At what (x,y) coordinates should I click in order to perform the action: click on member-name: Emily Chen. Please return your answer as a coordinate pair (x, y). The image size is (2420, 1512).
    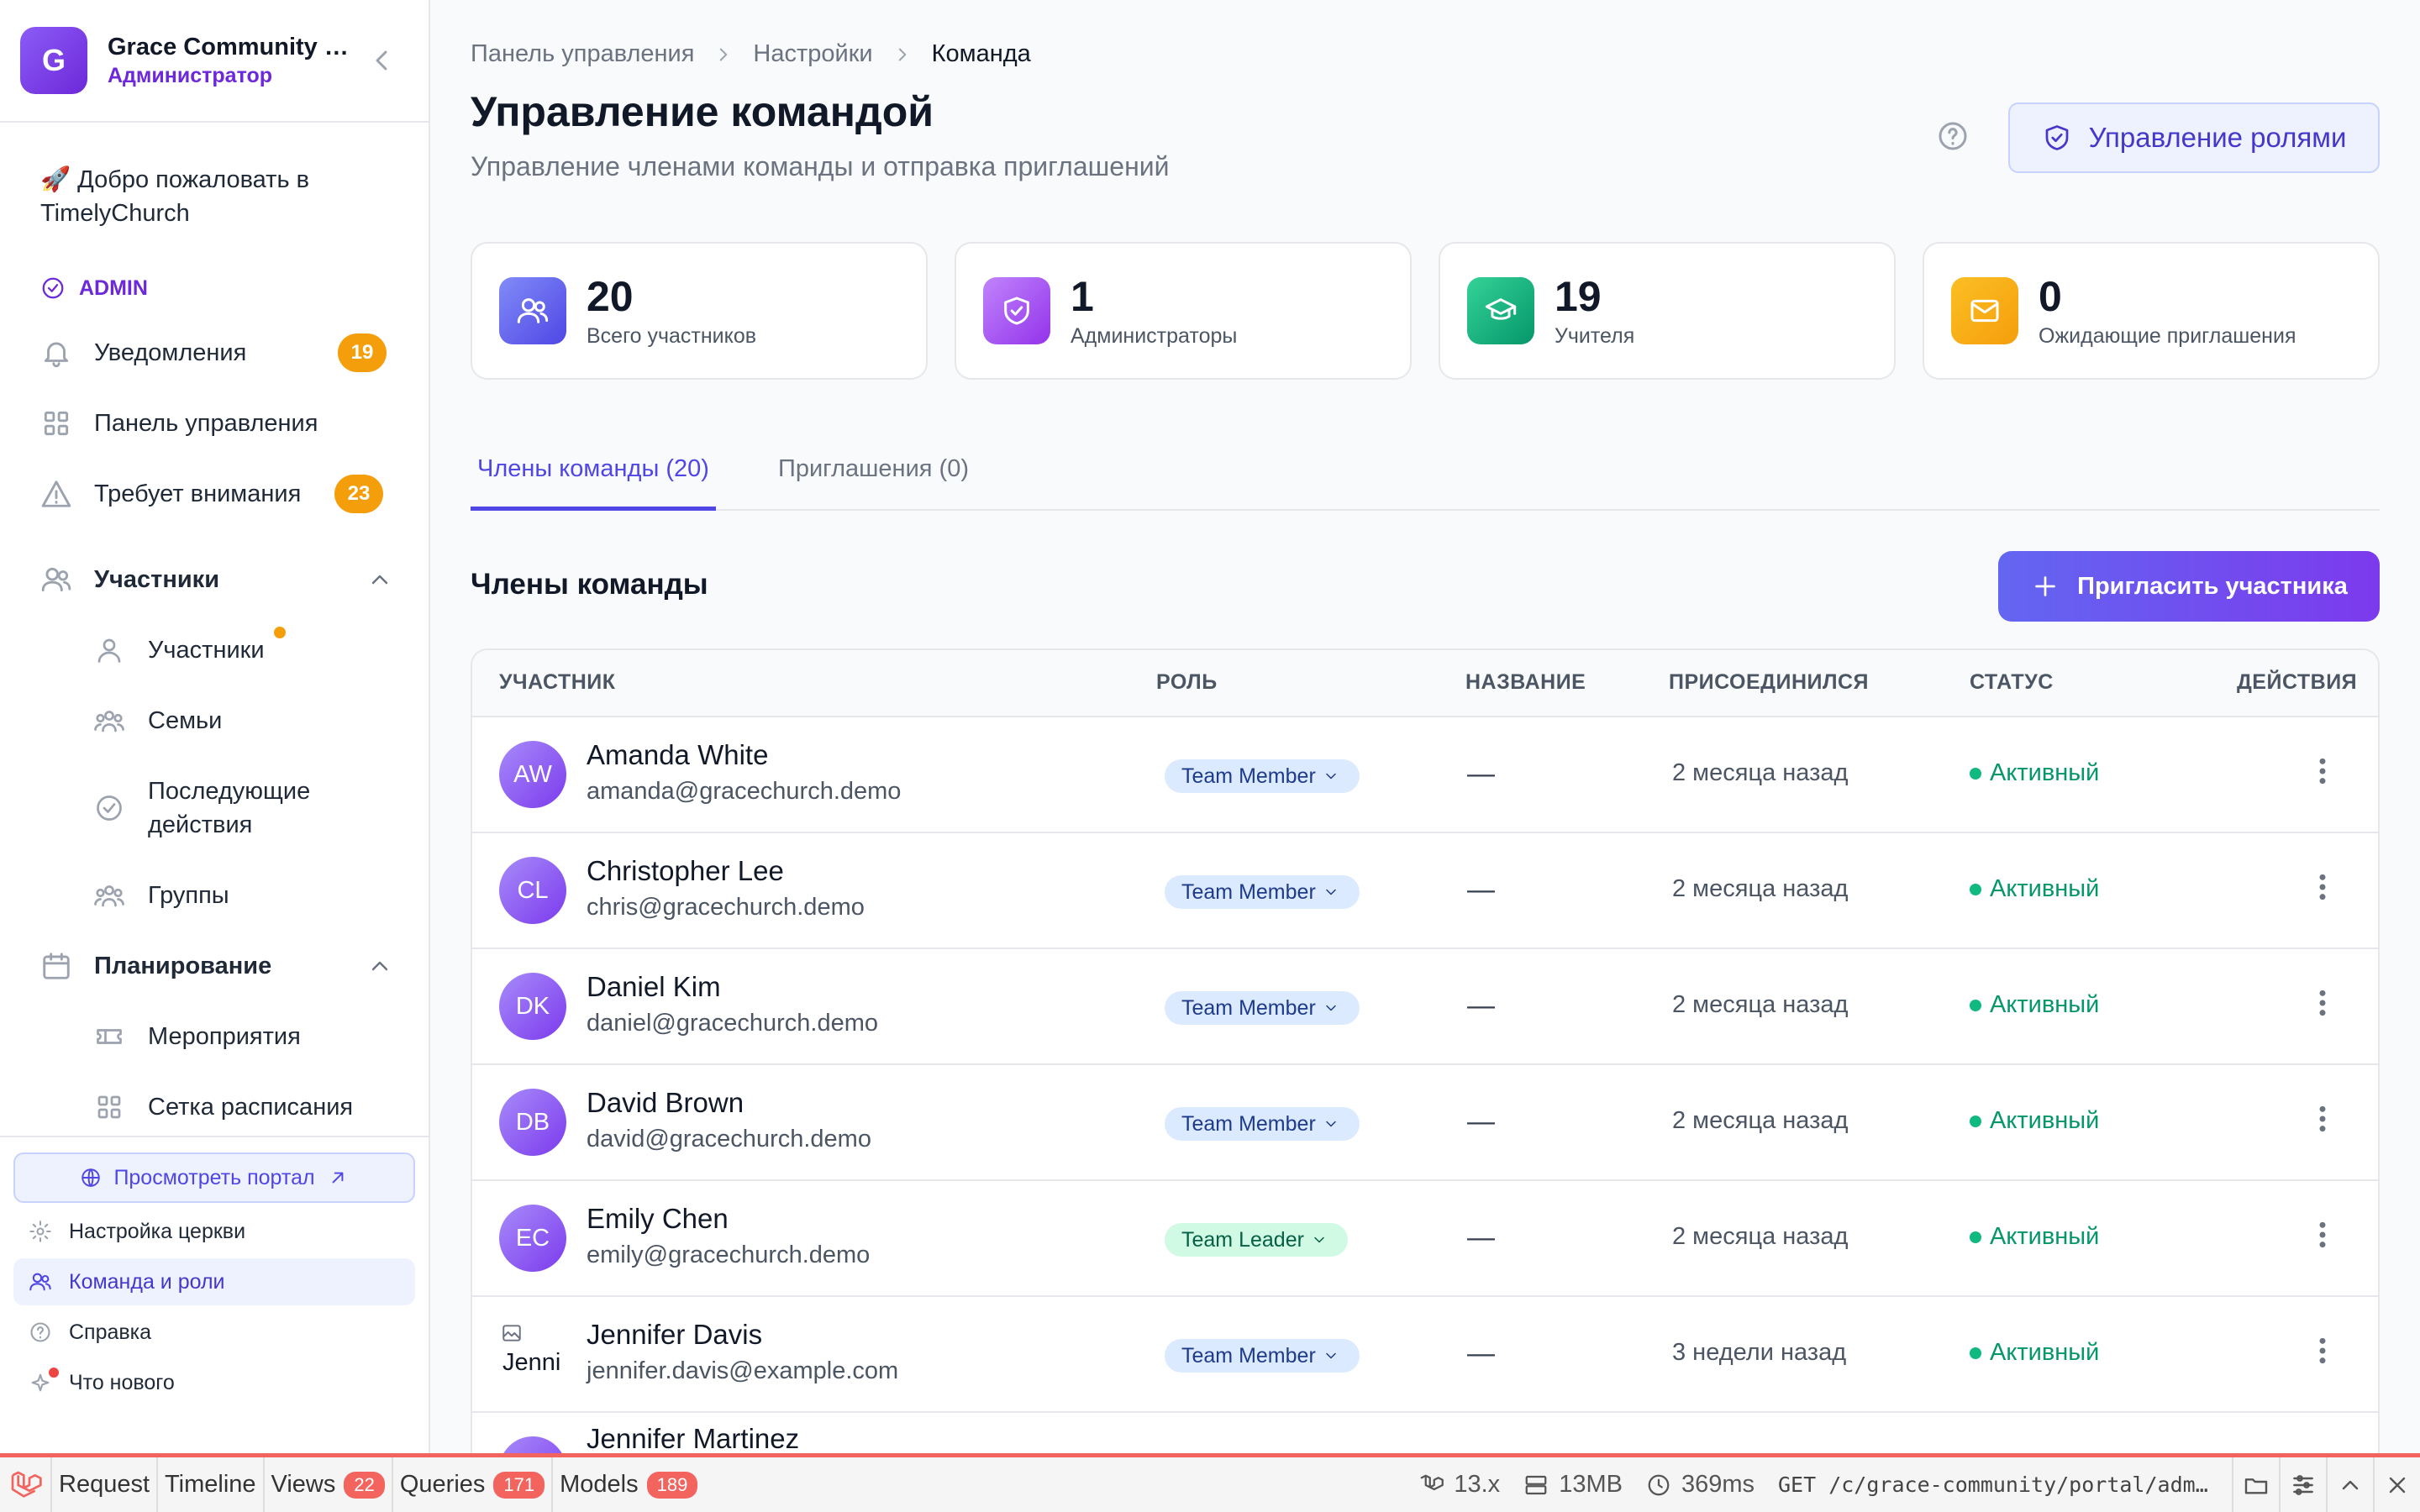
    Looking at the image, I should click on (658, 1218).